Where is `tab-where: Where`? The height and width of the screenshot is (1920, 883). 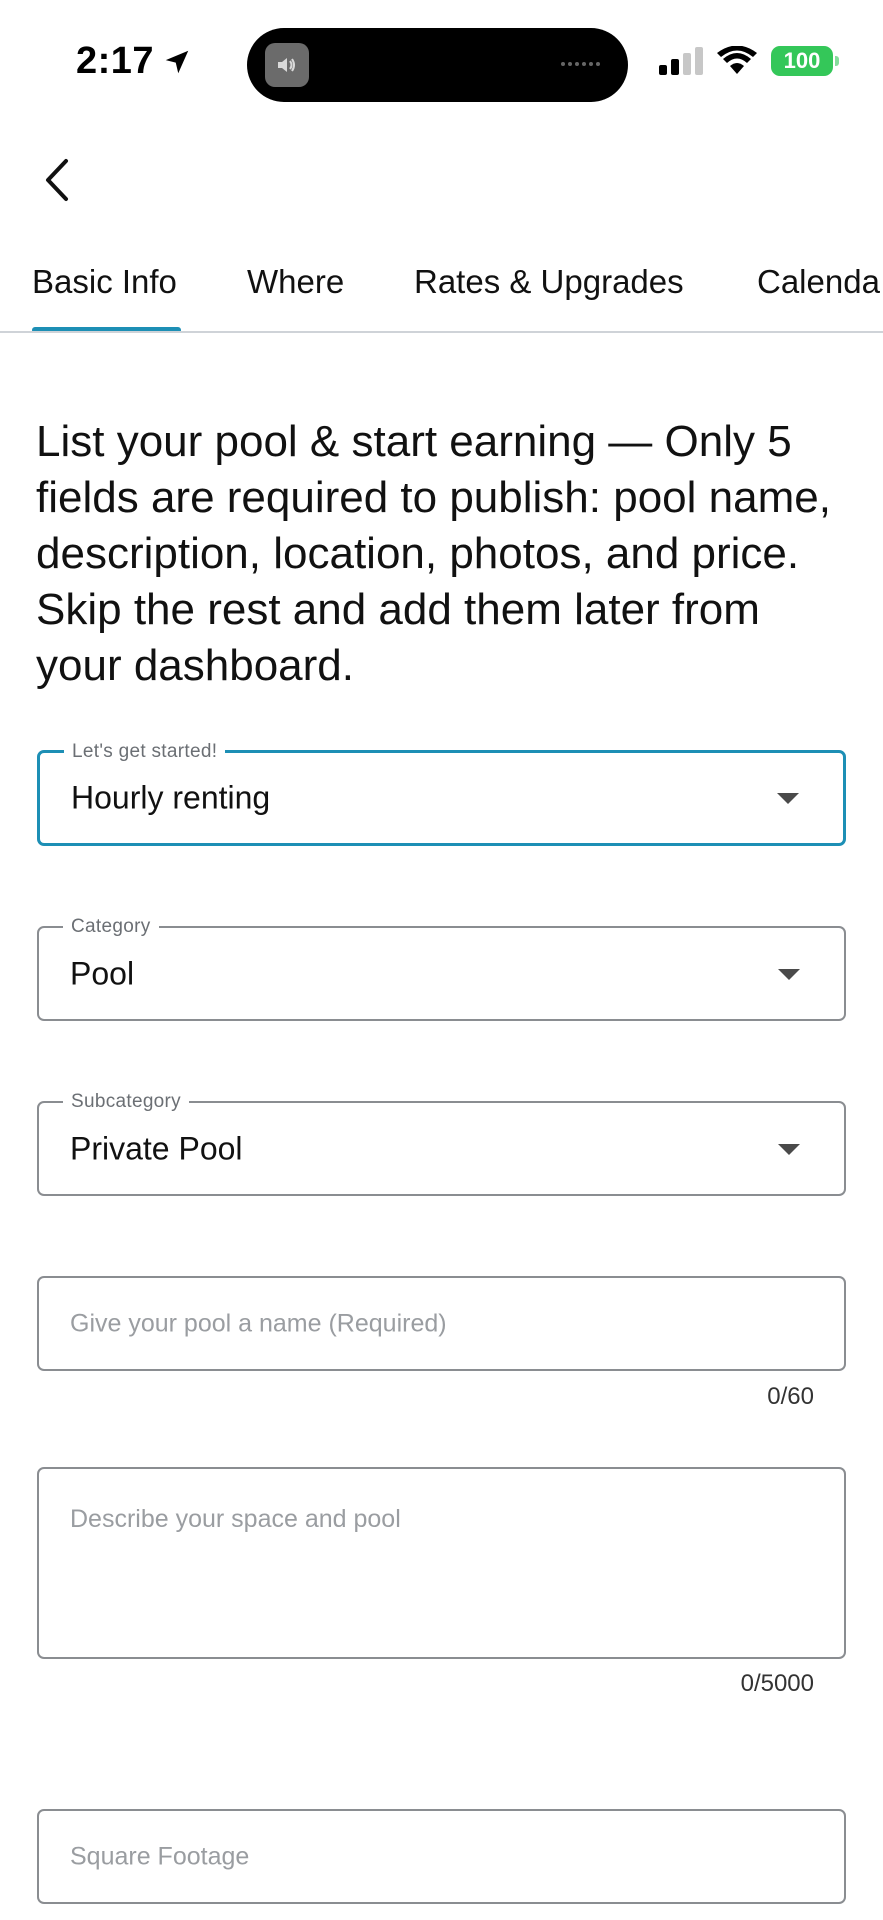
tab-where: Where is located at coordinates (295, 282).